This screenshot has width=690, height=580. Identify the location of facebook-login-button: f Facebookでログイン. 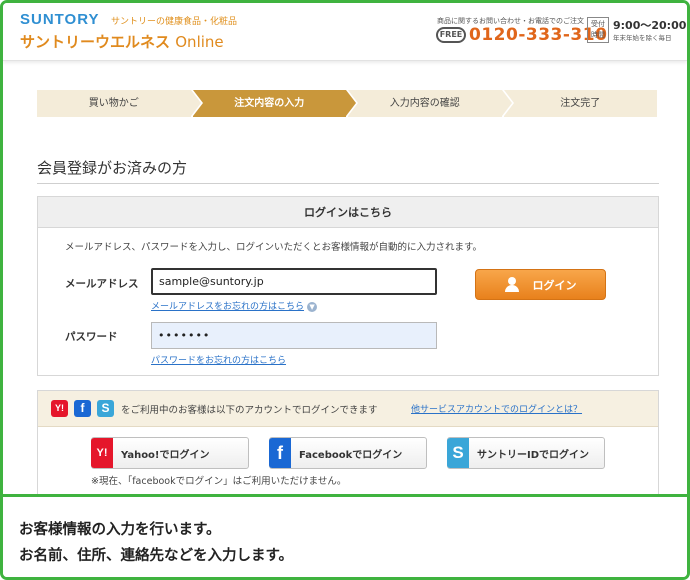
(348, 453).